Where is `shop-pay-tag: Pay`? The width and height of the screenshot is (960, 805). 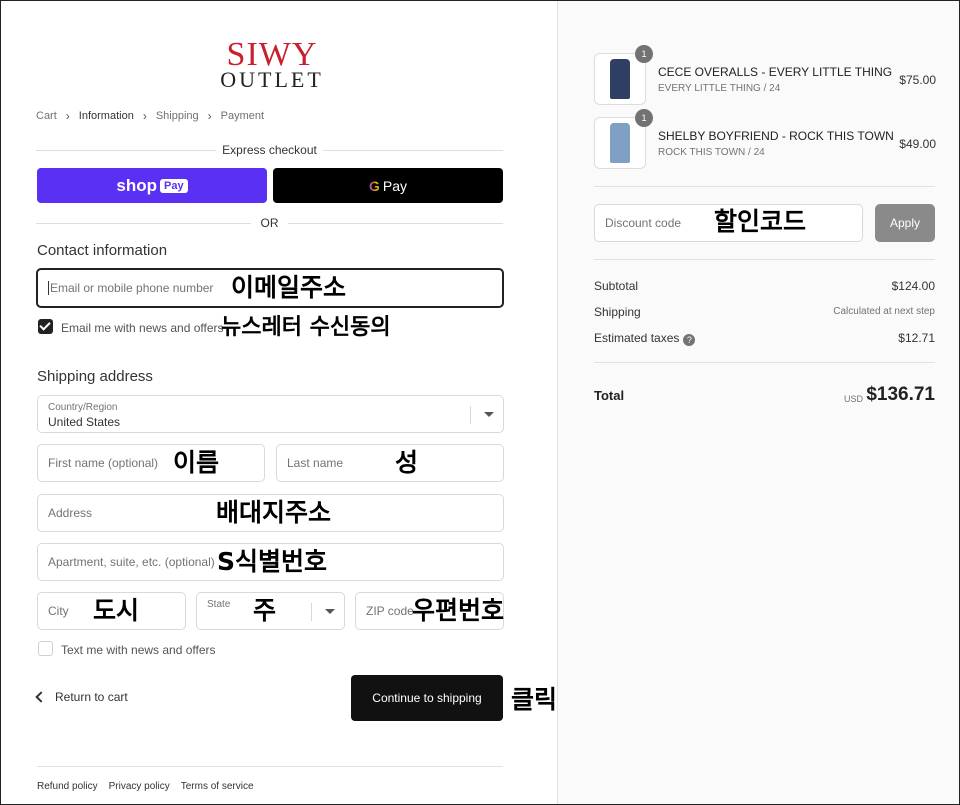
shop-pay-tag: Pay is located at coordinates (174, 185).